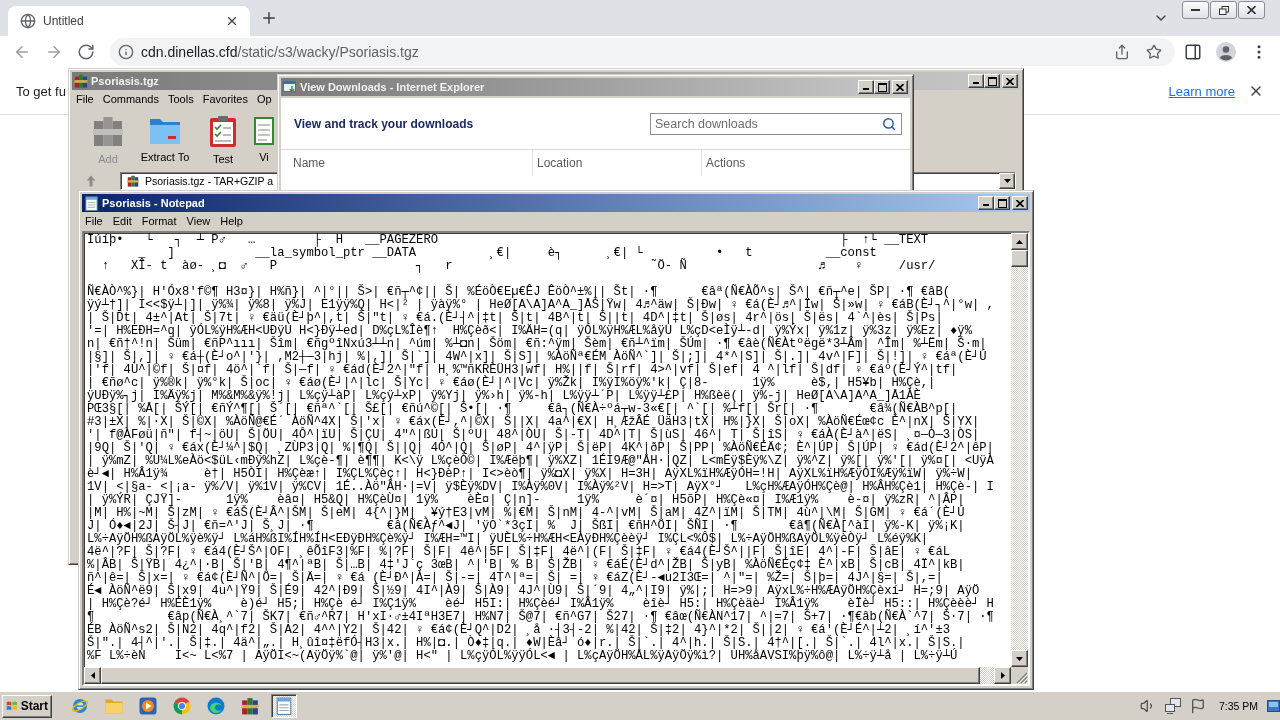 This screenshot has width=1280, height=720. Describe the element at coordinates (540, 448) in the screenshot. I see `text-line: |9Q| Š|'Q| ♀ €áx(È┘¼^|$Q| ¸ZÙP3|Q| %|¶Q| Š||Q| 4Ó^|Q| Š|øP| 4^|ÿP| Š|ëP| 4K^|ðP| Š|PP| %ÀöÑ€ÉÄ¢; È^|ÚP| Š|ÚP| ♀ €ád(È┘2^|êP|` at that location.